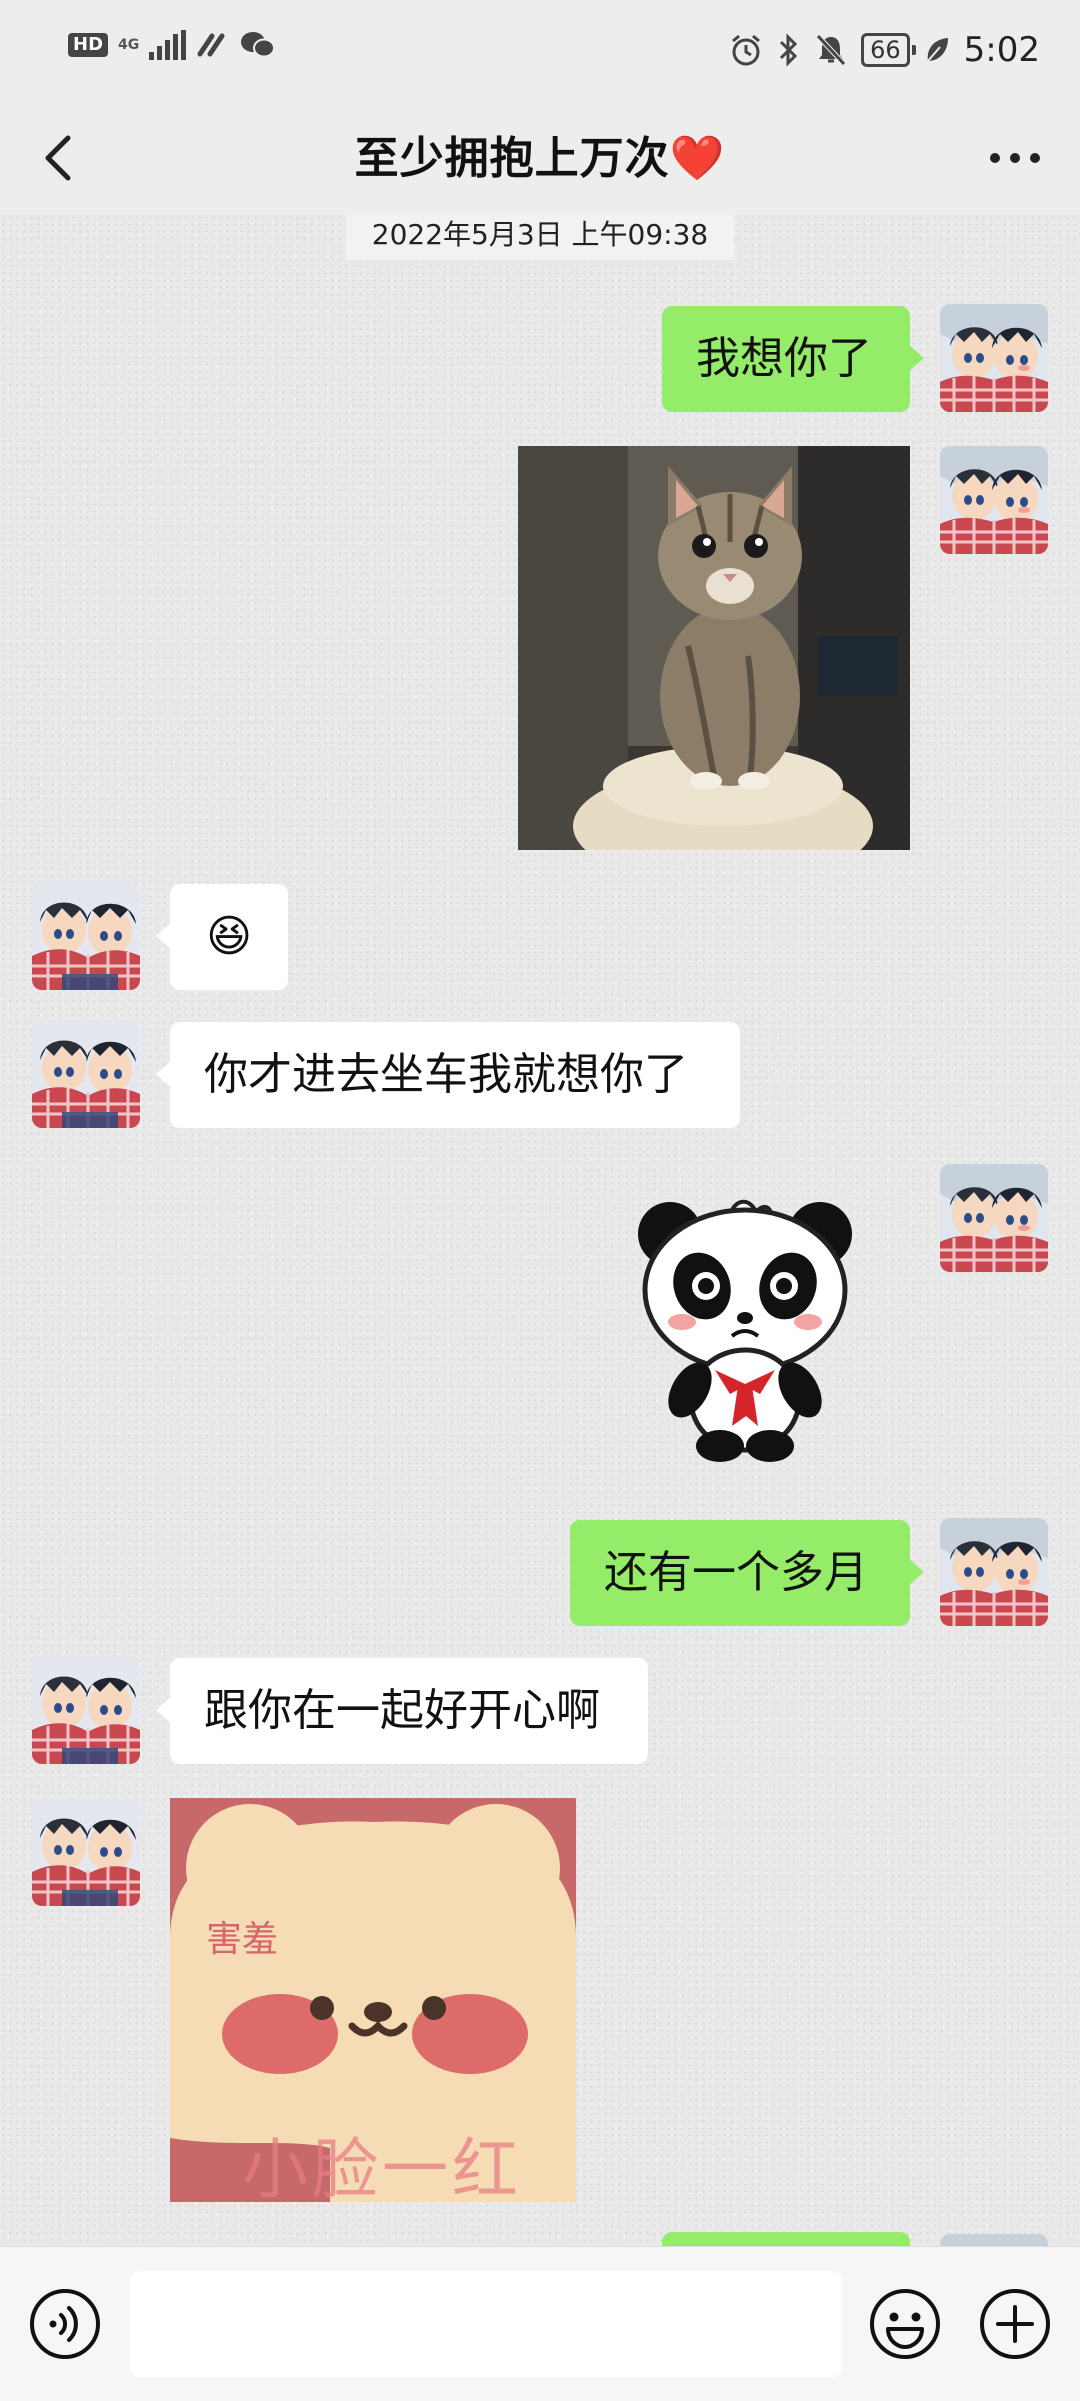 The height and width of the screenshot is (2401, 1080). What do you see at coordinates (994, 2240) in the screenshot?
I see `my-avatar-partial` at bounding box center [994, 2240].